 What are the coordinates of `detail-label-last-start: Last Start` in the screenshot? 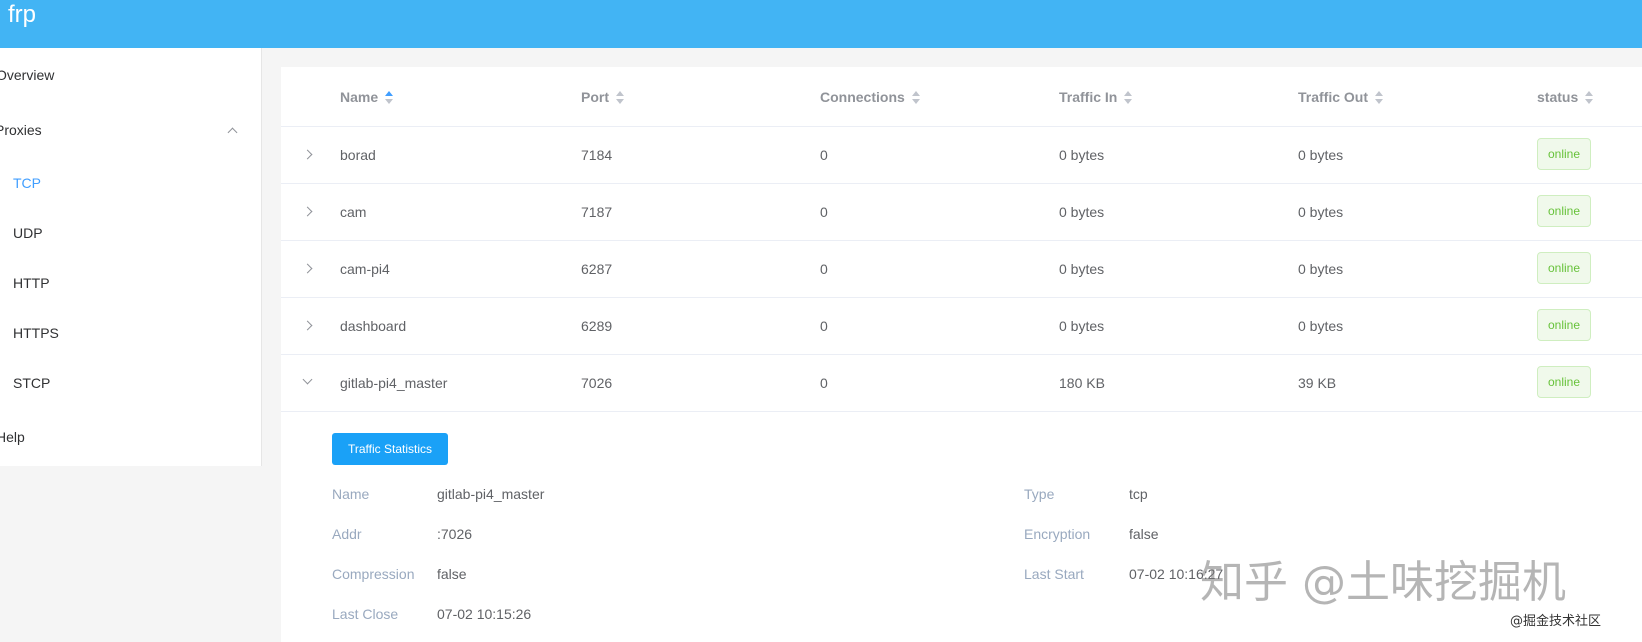 It's located at (1054, 574).